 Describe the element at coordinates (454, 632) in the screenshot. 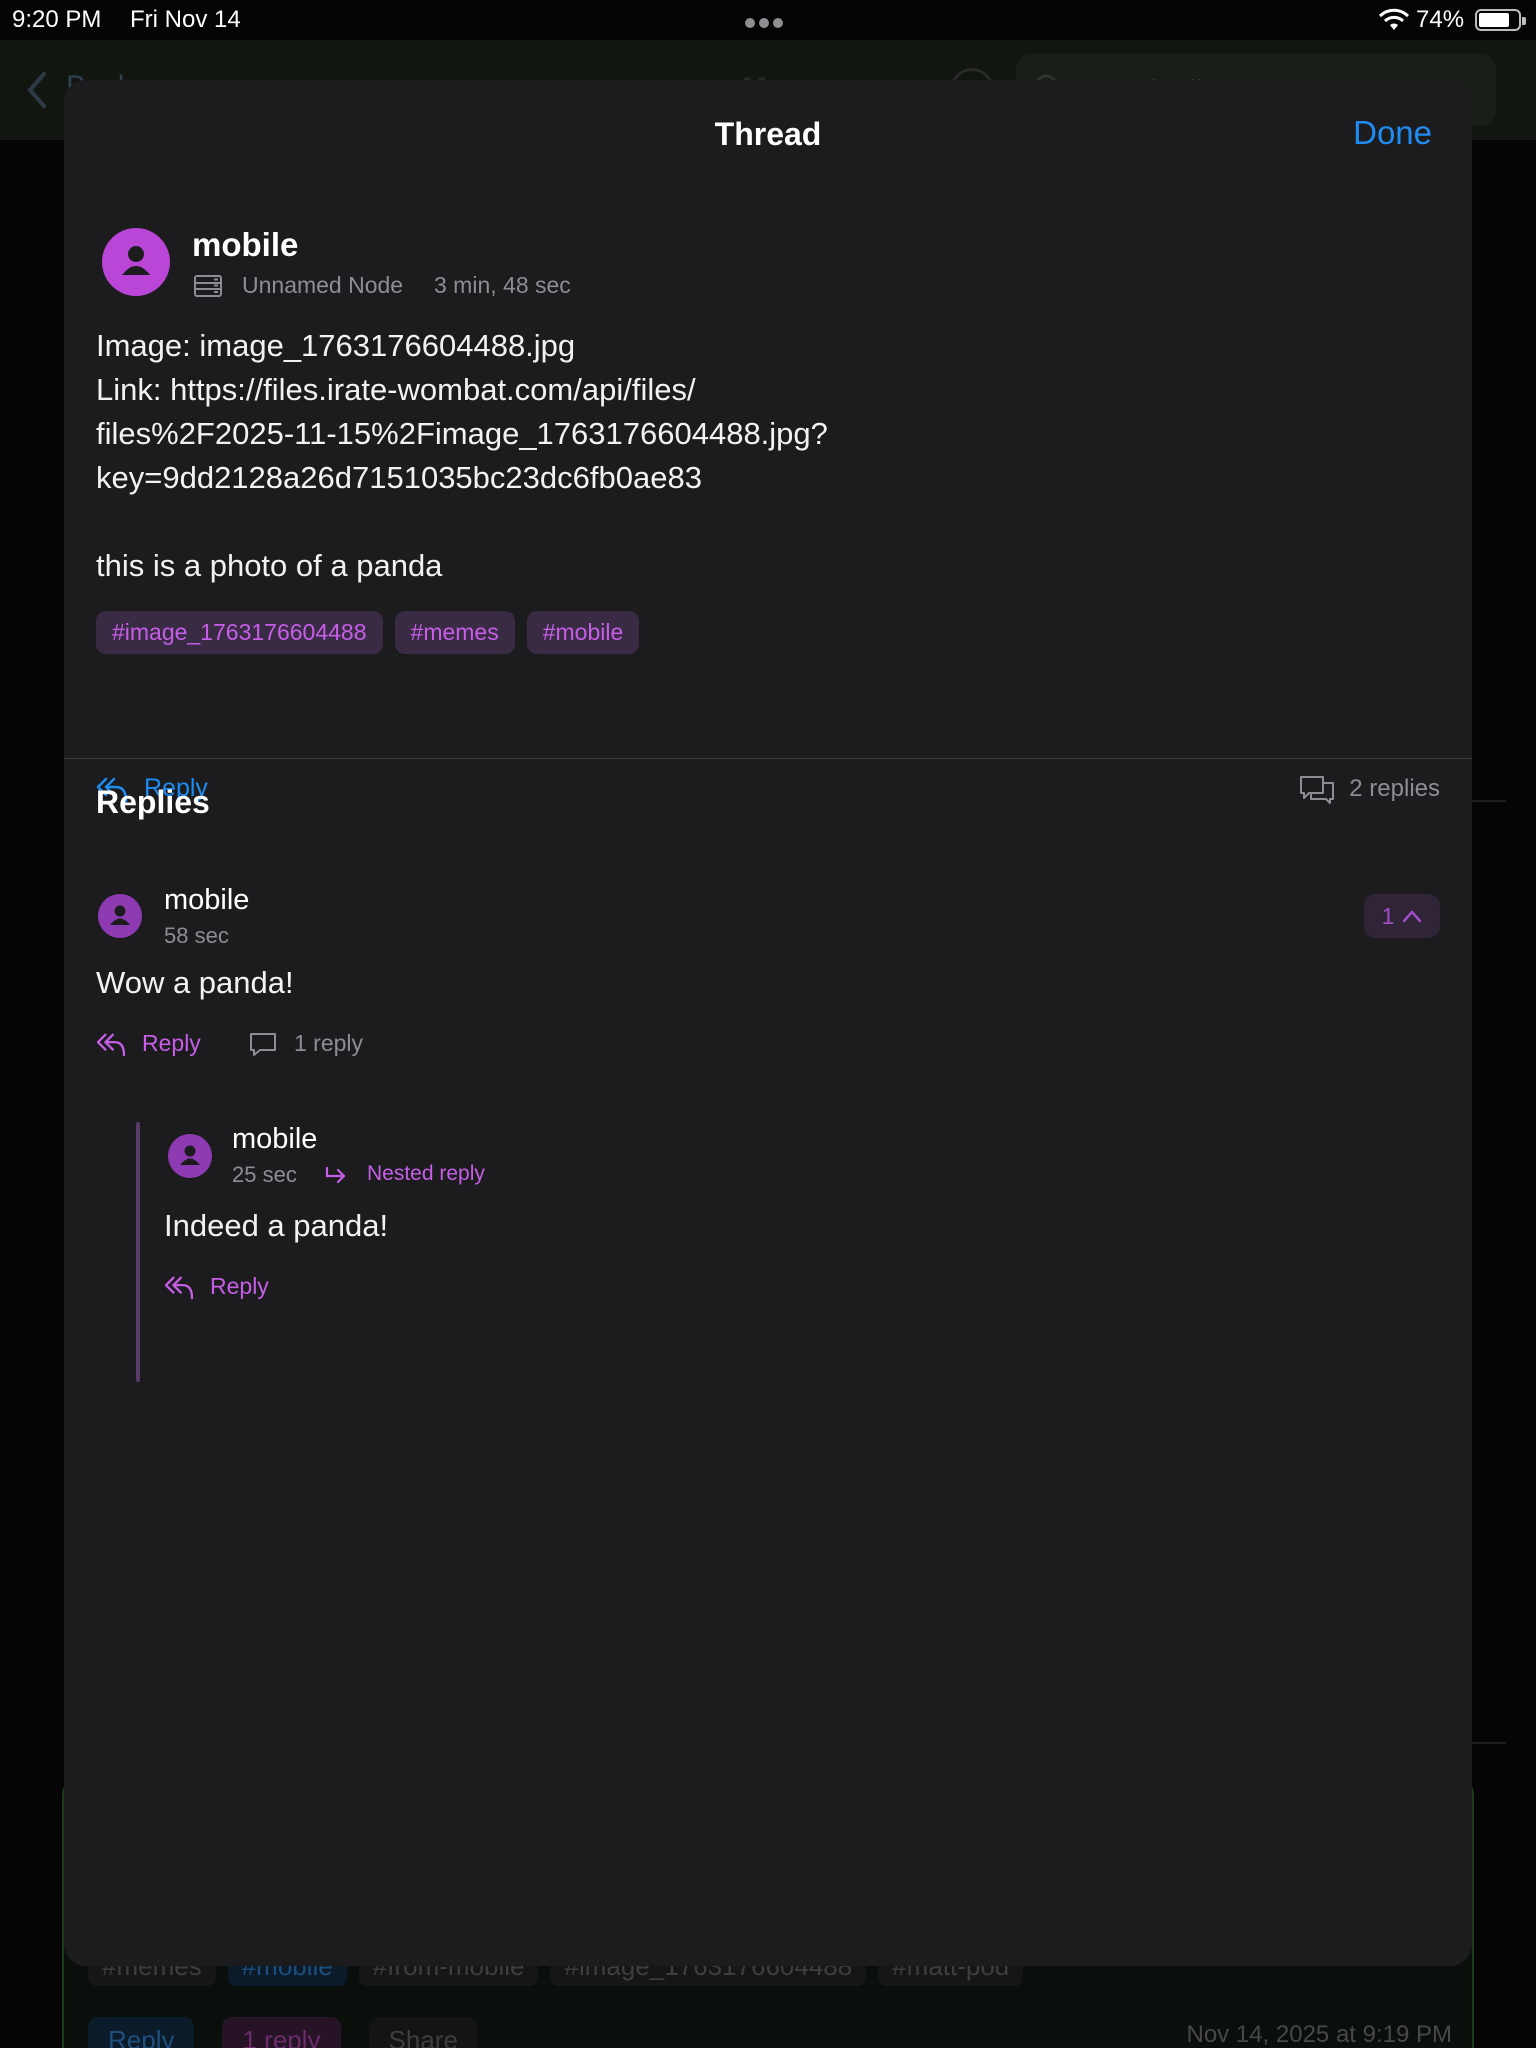

I see `tag-chip: #memes` at that location.